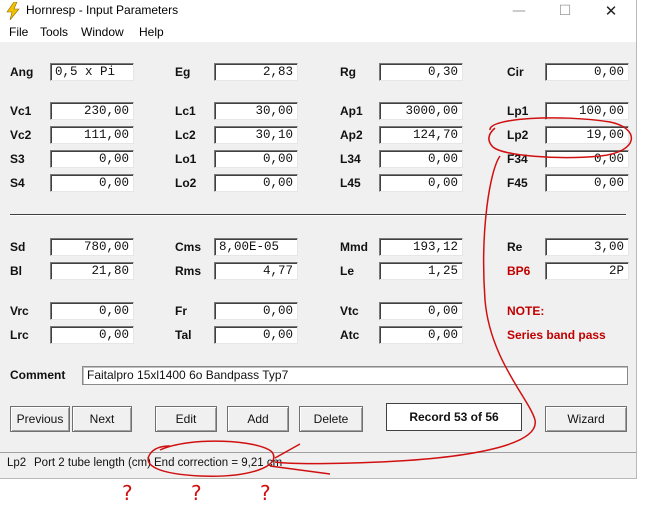 This screenshot has width=648, height=506. Describe the element at coordinates (350, 159) in the screenshot. I see `label-l34: L34` at that location.